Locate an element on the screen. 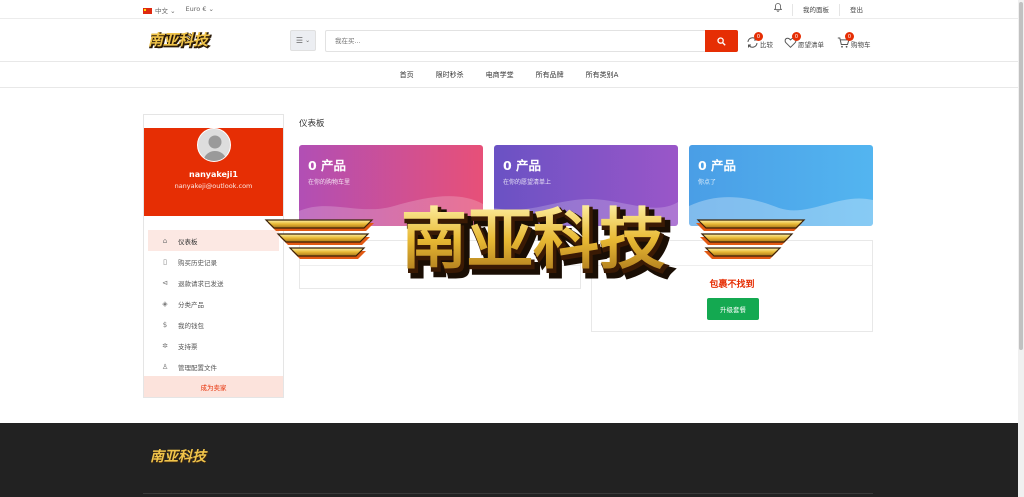 This screenshot has width=1024, height=497. right-wing is located at coordinates (751, 239).